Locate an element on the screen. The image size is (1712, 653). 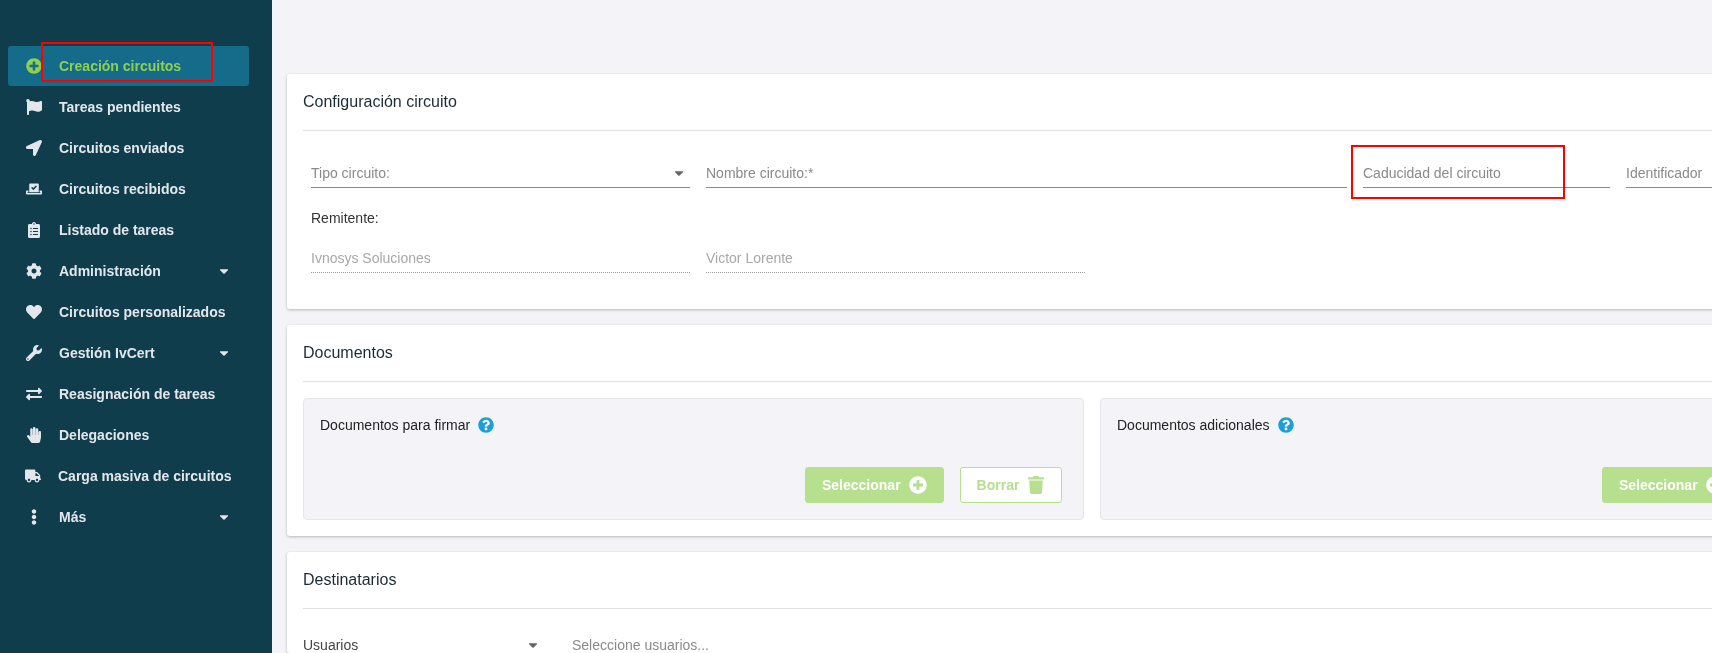
trash-icon is located at coordinates (1036, 485).